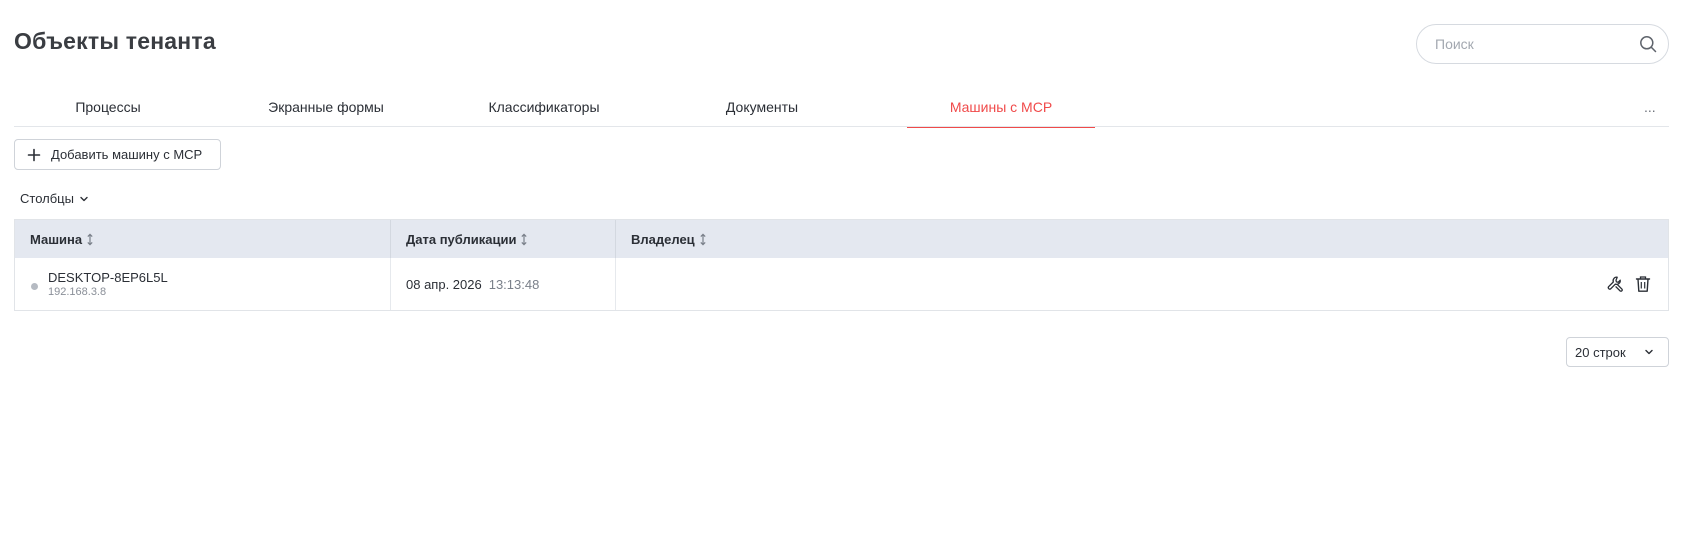  What do you see at coordinates (34, 286) in the screenshot?
I see `status-dot` at bounding box center [34, 286].